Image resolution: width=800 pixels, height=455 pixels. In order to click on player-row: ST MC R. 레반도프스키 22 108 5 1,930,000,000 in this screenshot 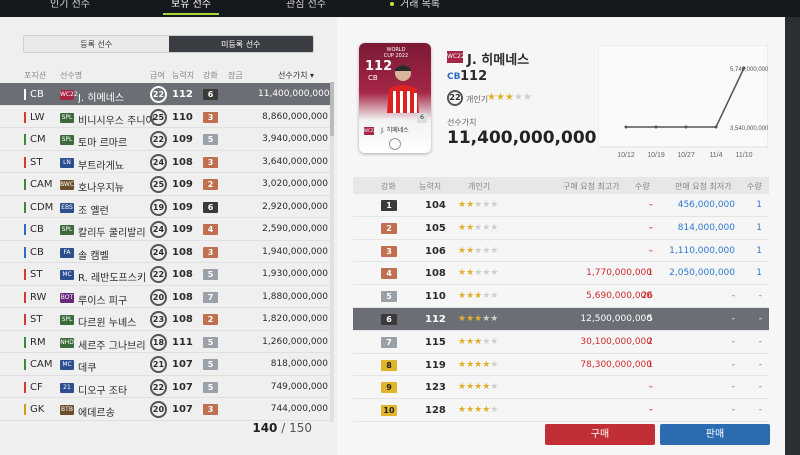, I will do `click(165, 274)`.